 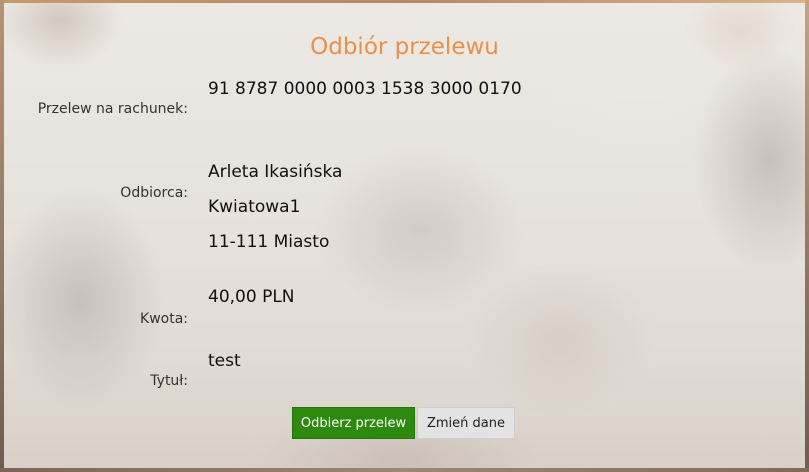 I want to click on transfer-title-value: test, so click(x=224, y=361).